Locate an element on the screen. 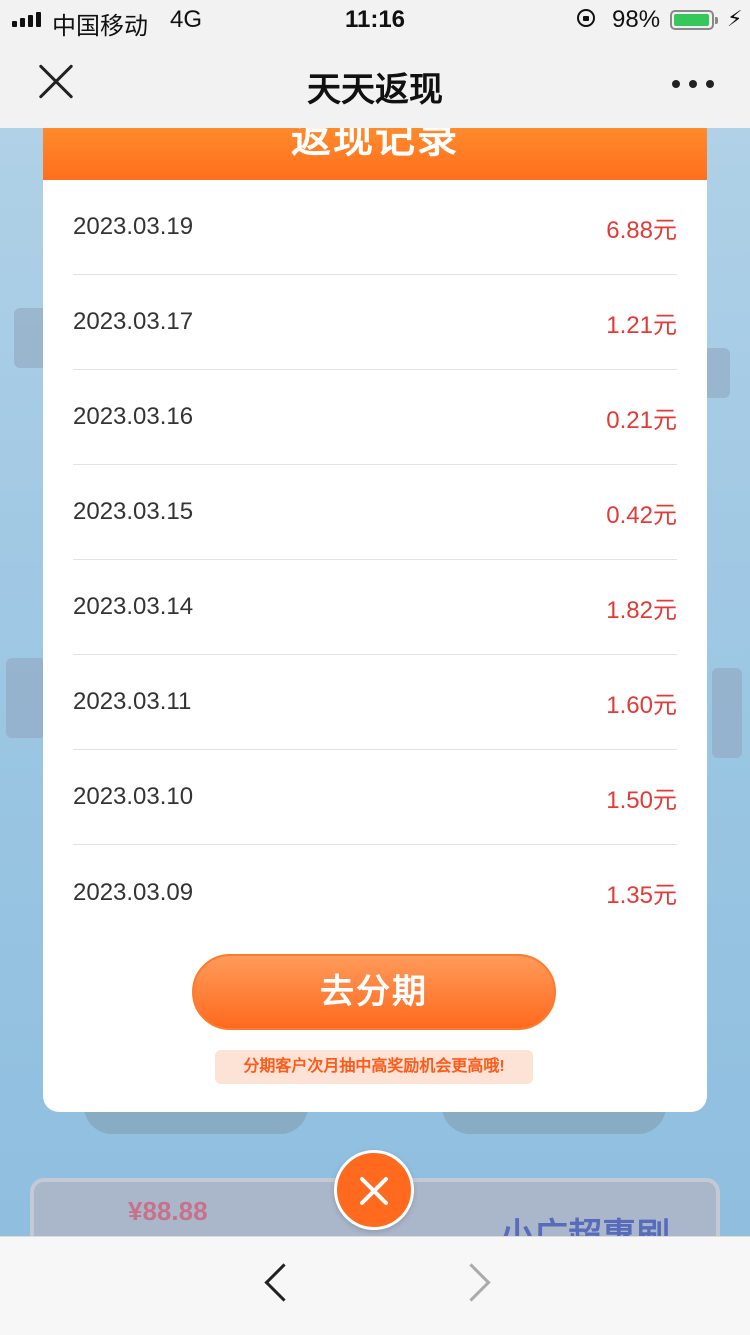  record-row: 2023.03.14 1.82元 is located at coordinates (375, 607).